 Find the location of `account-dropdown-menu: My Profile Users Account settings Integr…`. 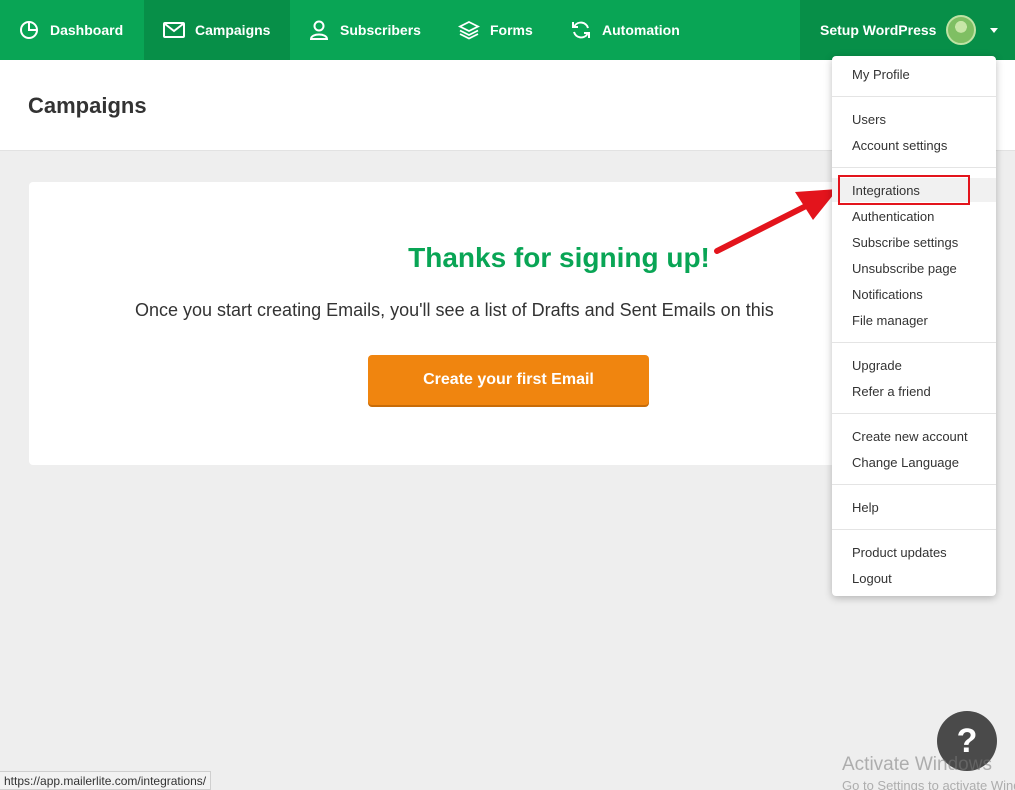

account-dropdown-menu: My Profile Users Account settings Integr… is located at coordinates (914, 326).